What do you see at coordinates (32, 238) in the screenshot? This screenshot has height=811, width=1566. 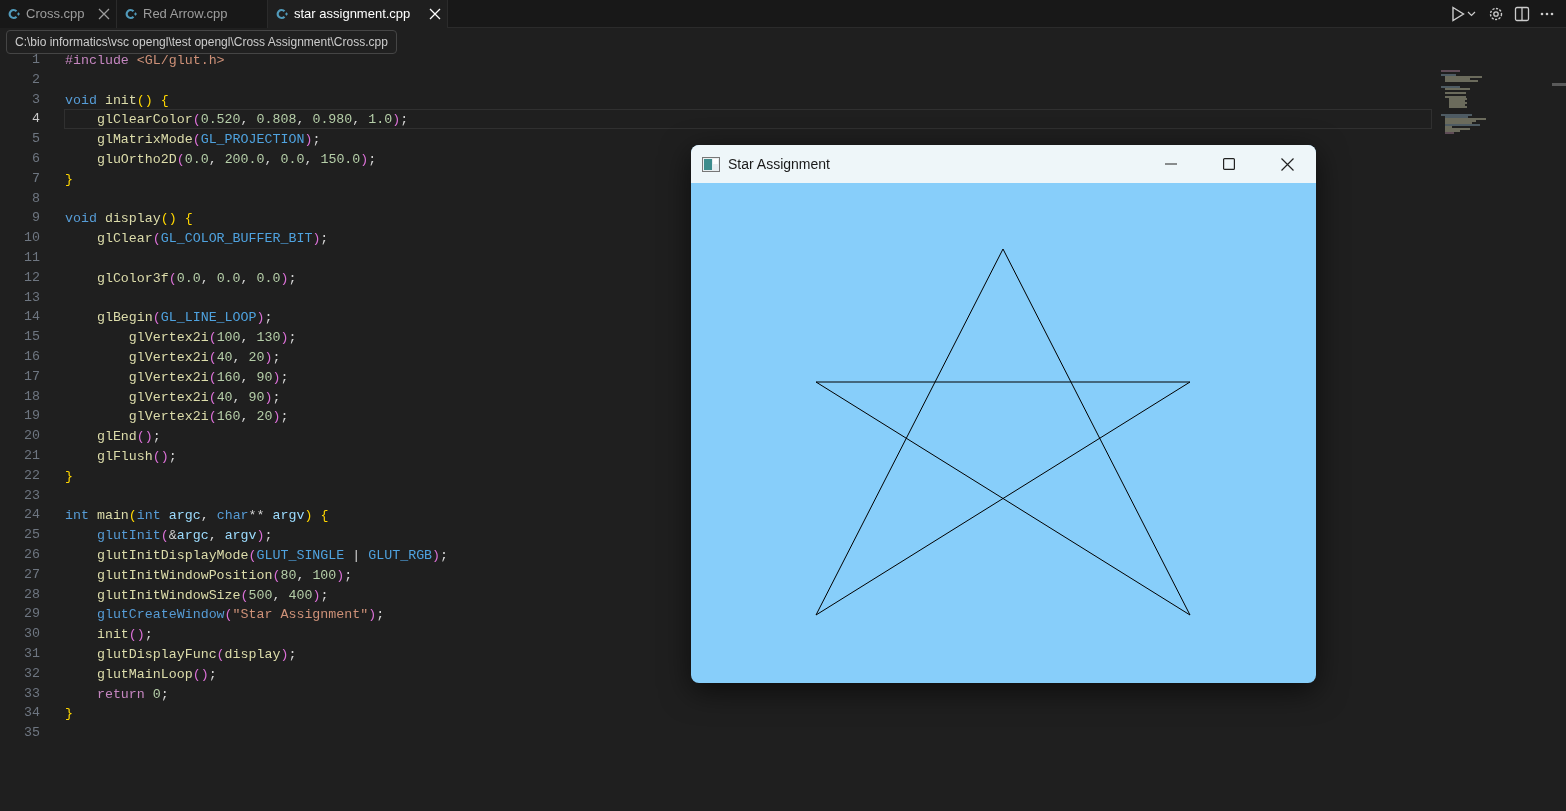 I see `line-number: 10` at bounding box center [32, 238].